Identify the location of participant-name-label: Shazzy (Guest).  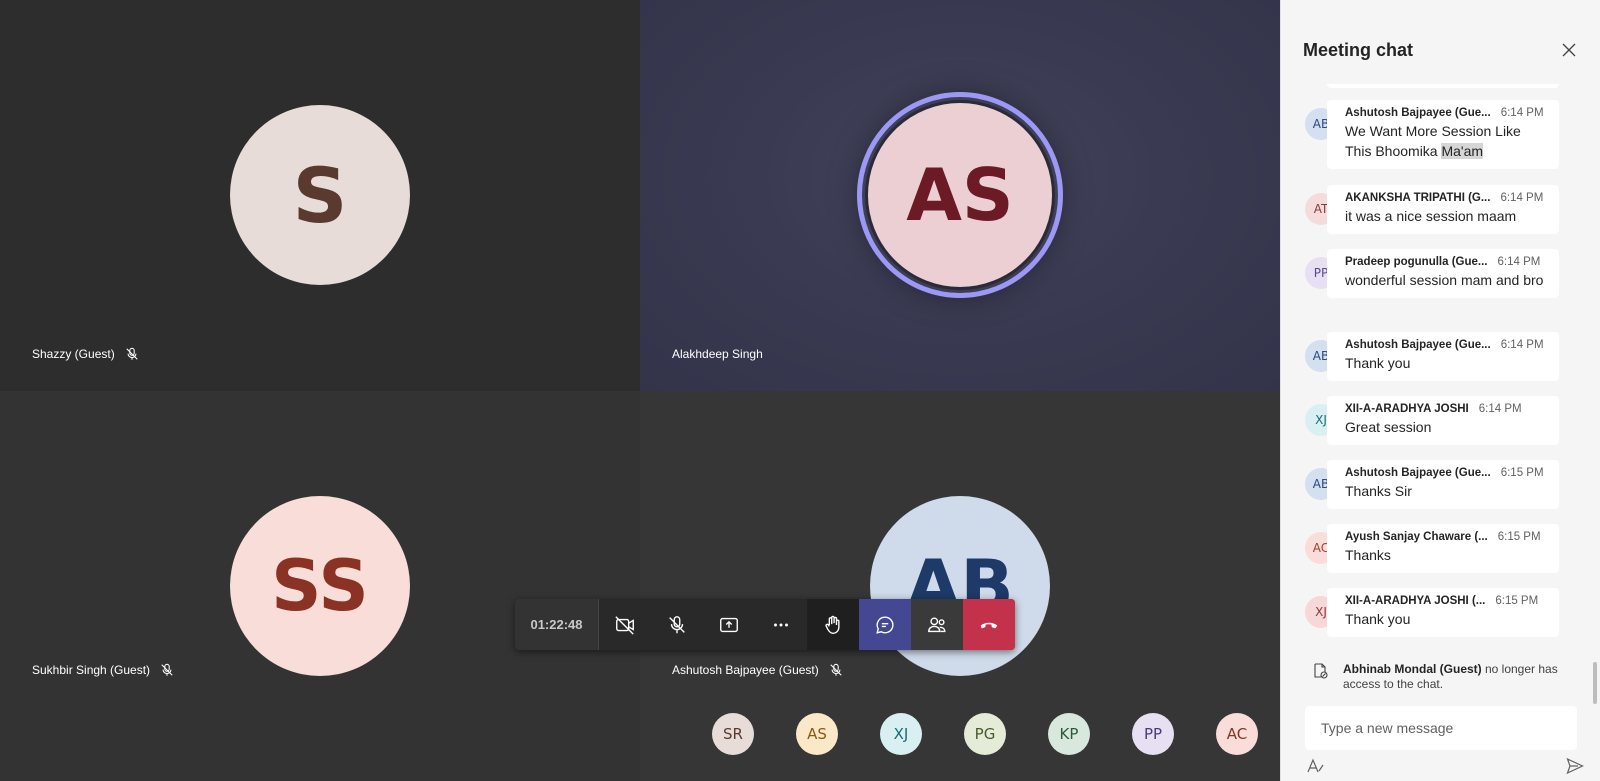
(85, 354).